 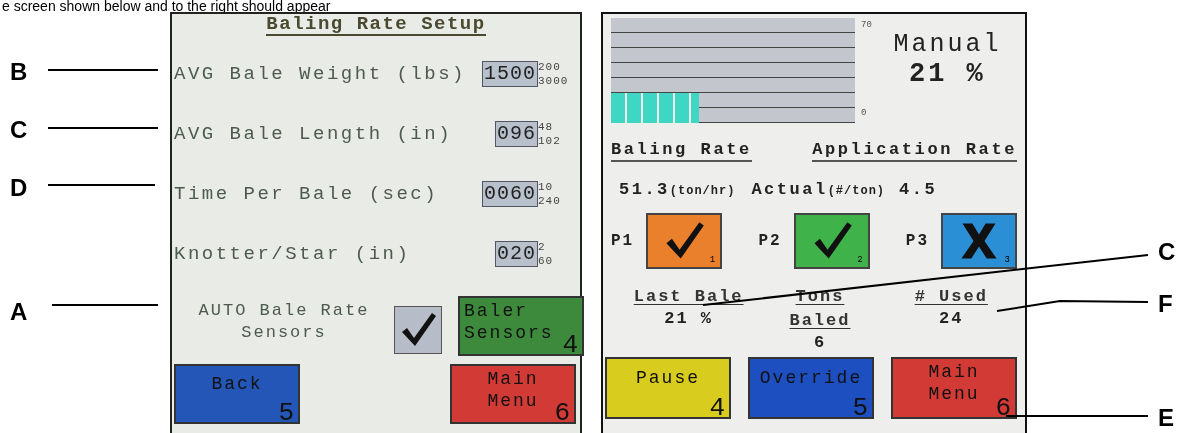 What do you see at coordinates (820, 343) in the screenshot?
I see `stat-value: 6` at bounding box center [820, 343].